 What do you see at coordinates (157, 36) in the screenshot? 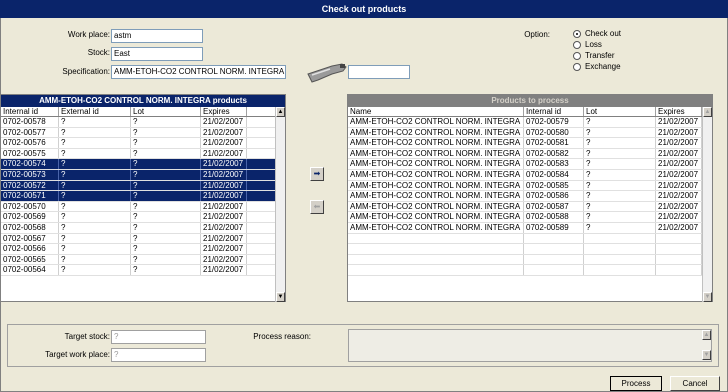
I see `work-place-field: astm` at bounding box center [157, 36].